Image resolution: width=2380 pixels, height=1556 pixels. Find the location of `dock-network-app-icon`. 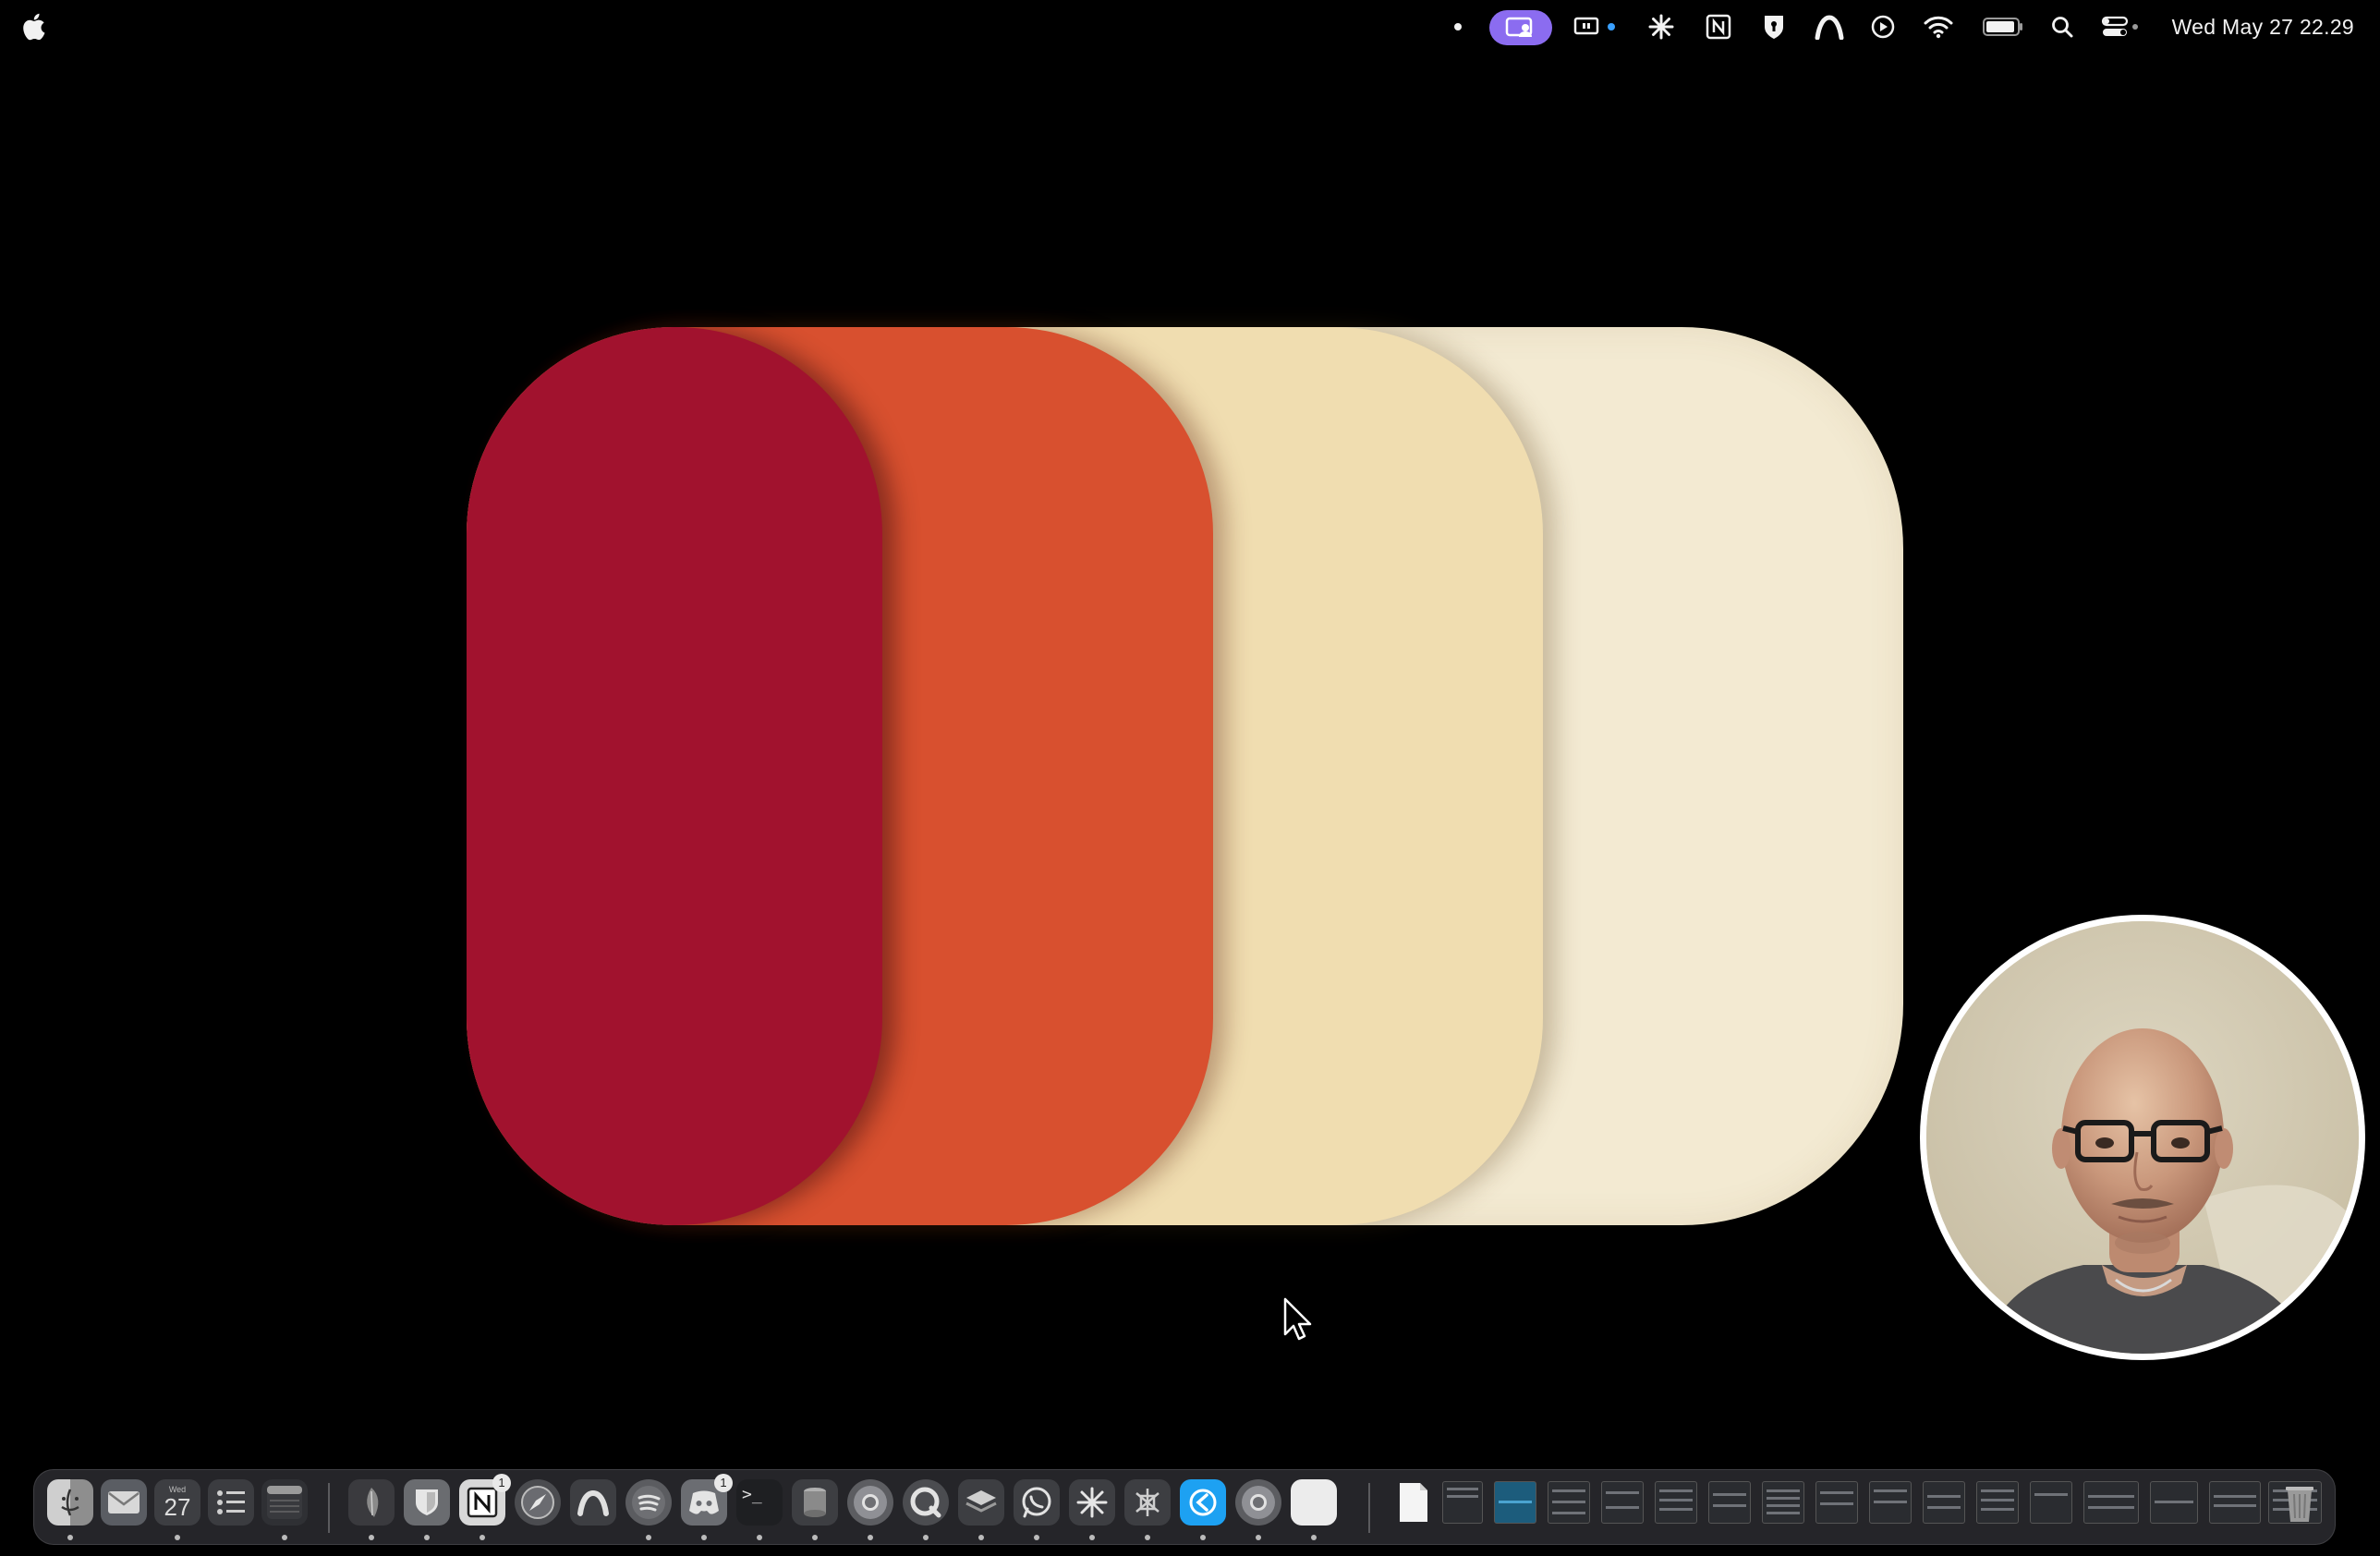

dock-network-app-icon is located at coordinates (1147, 1502).